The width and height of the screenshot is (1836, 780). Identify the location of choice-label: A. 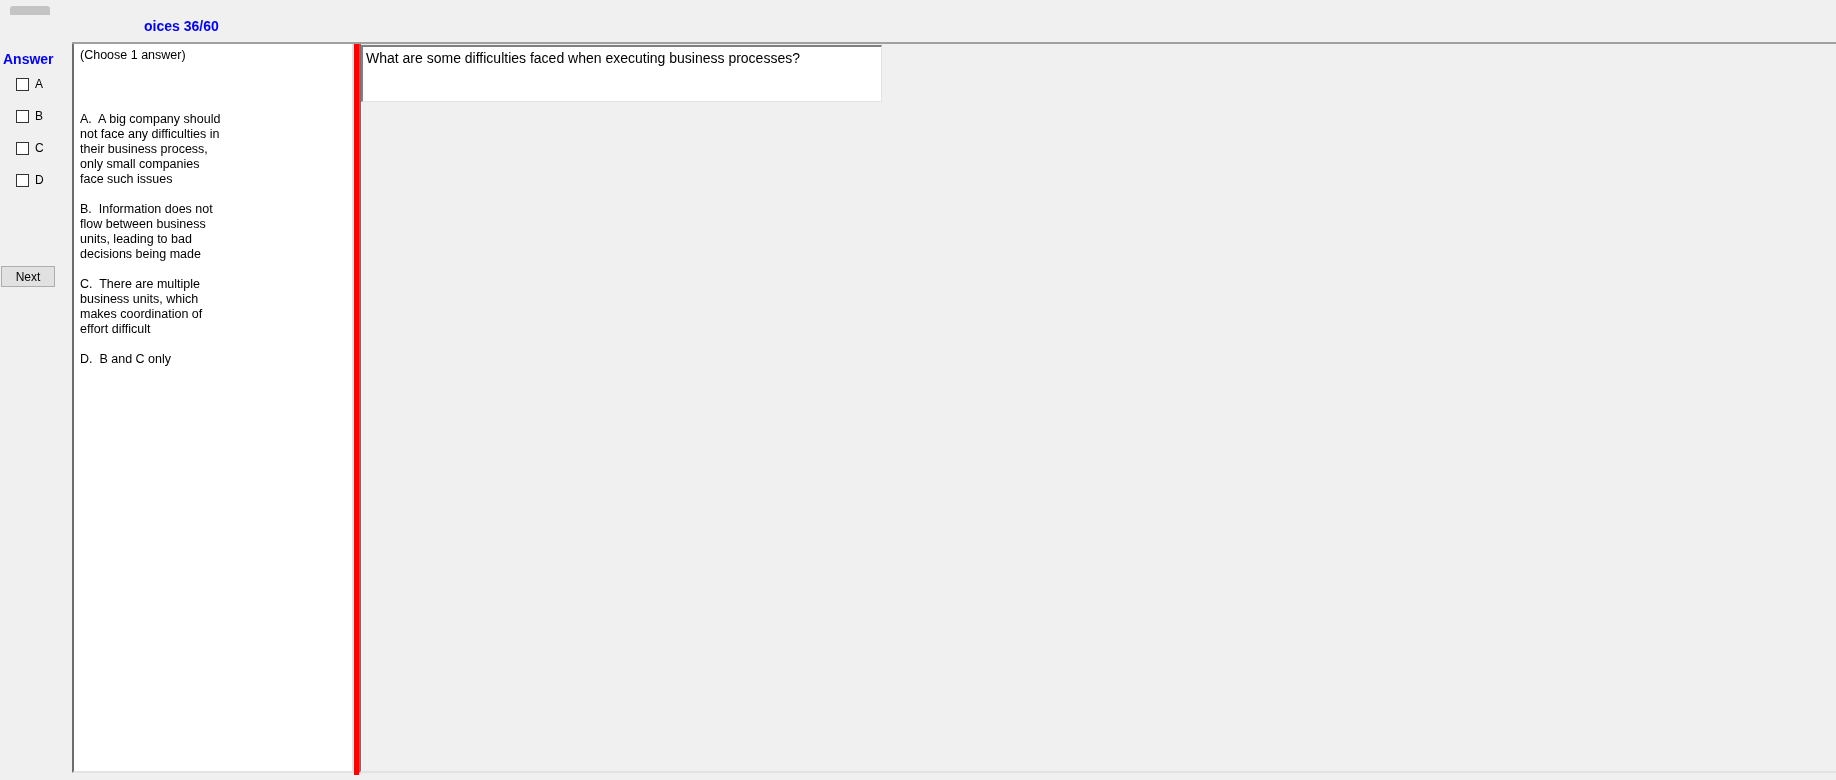
(39, 84).